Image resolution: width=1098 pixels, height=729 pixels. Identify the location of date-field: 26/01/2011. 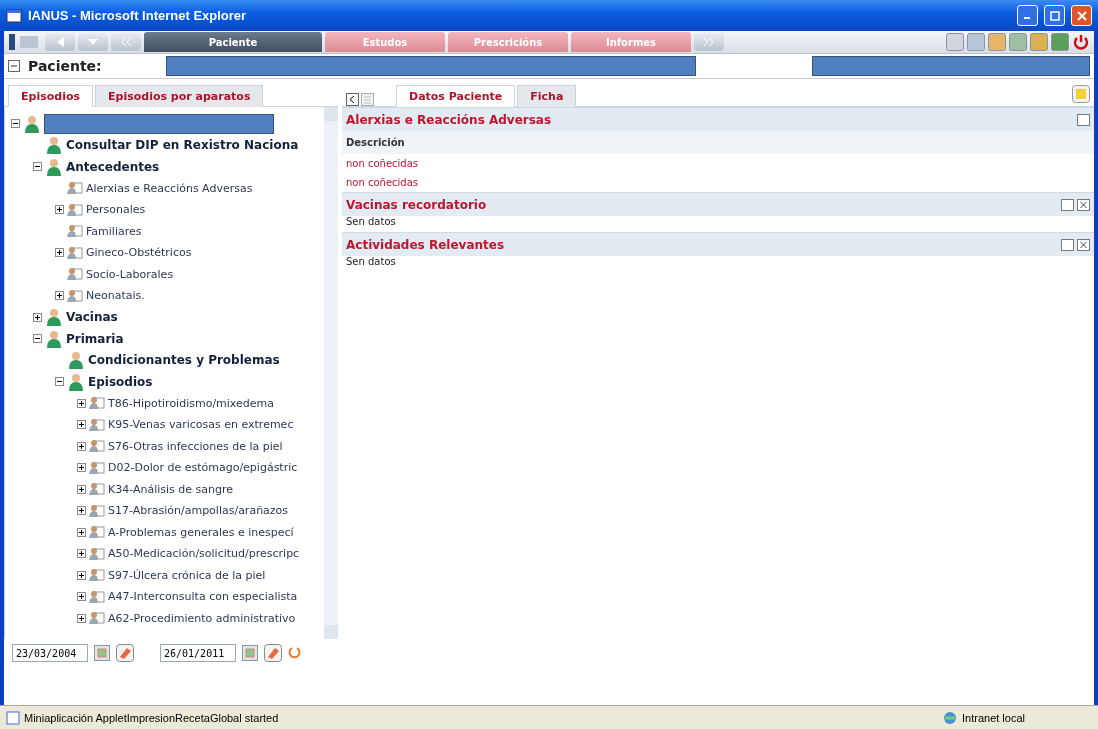
(198, 653).